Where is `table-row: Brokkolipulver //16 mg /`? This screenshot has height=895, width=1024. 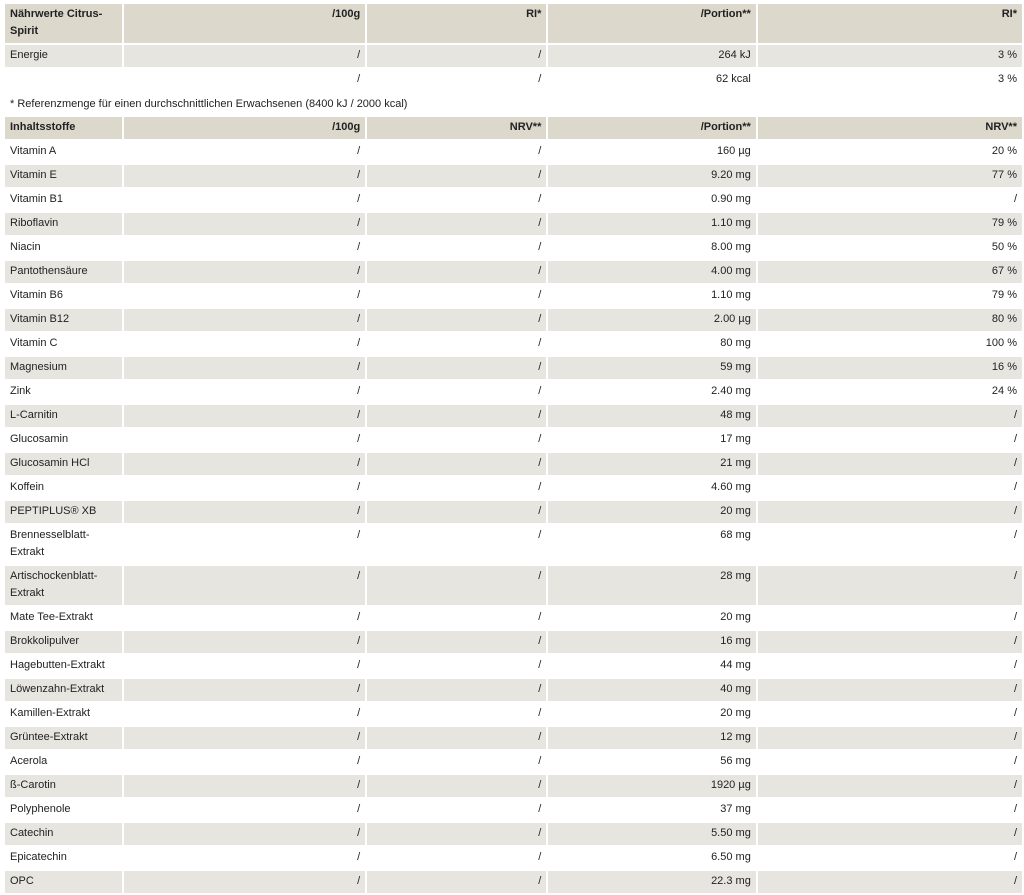
table-row: Brokkolipulver //16 mg / is located at coordinates (513, 642).